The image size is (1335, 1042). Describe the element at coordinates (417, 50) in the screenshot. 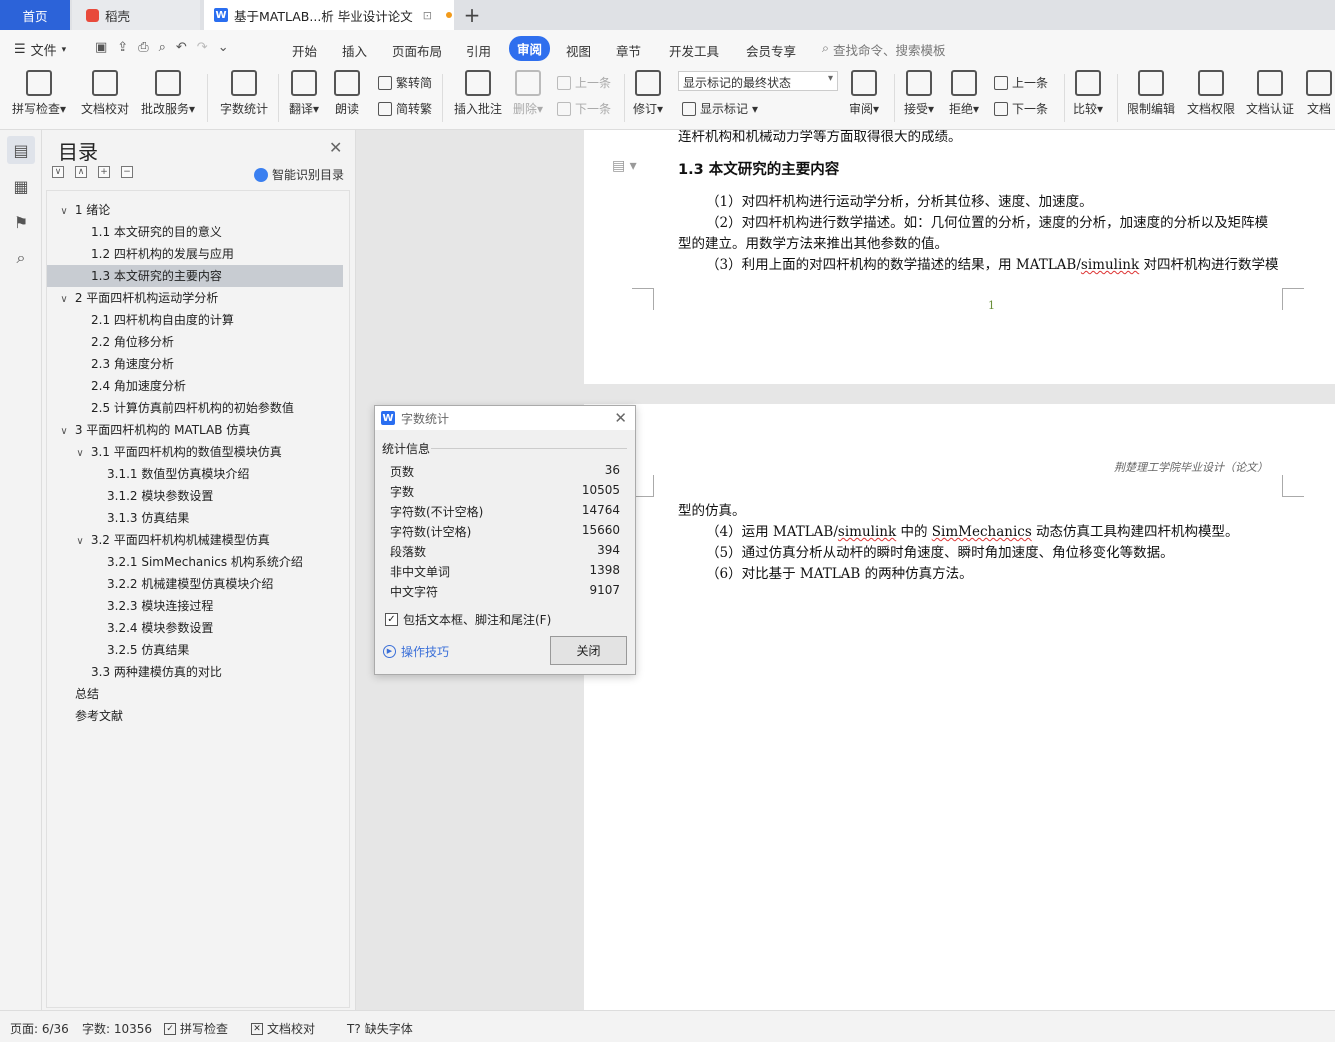

I see `menu-page-layout: 页面布局` at that location.